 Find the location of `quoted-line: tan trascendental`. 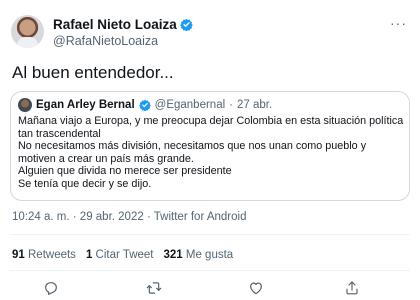

quoted-line: tan trascendental is located at coordinates (59, 133).